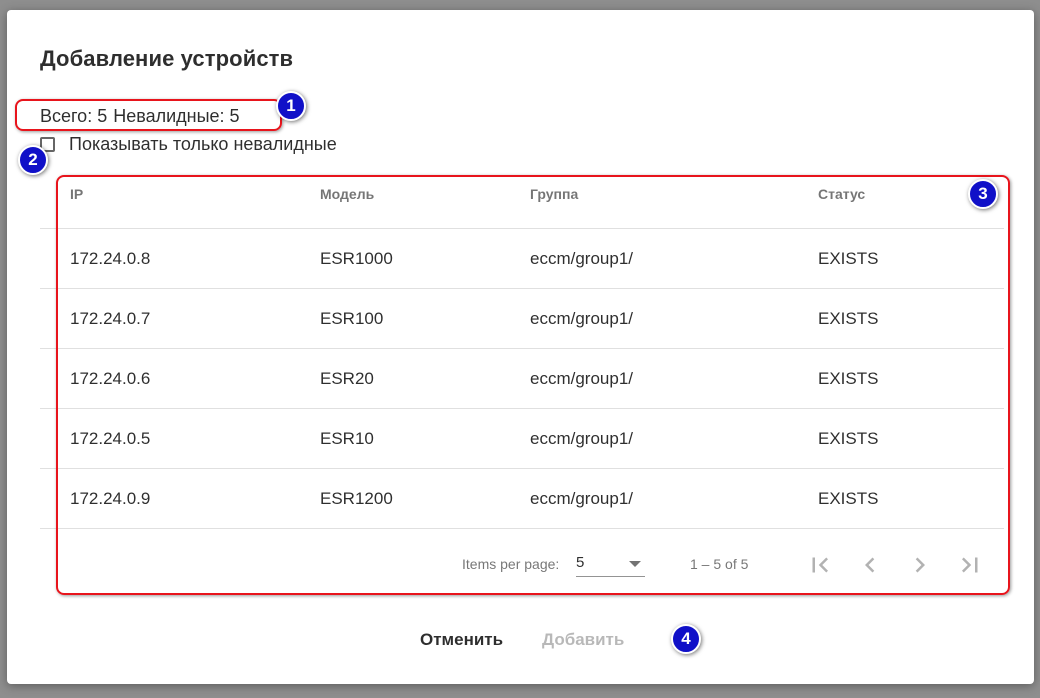  What do you see at coordinates (983, 194) in the screenshot?
I see `annotation-badge: 3` at bounding box center [983, 194].